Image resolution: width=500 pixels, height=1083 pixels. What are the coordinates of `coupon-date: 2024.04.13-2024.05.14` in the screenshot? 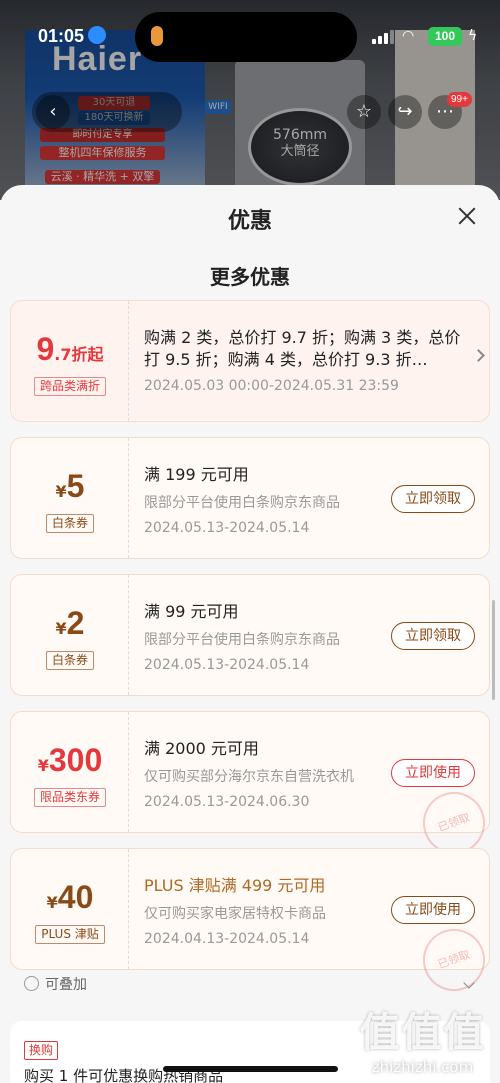 It's located at (227, 939).